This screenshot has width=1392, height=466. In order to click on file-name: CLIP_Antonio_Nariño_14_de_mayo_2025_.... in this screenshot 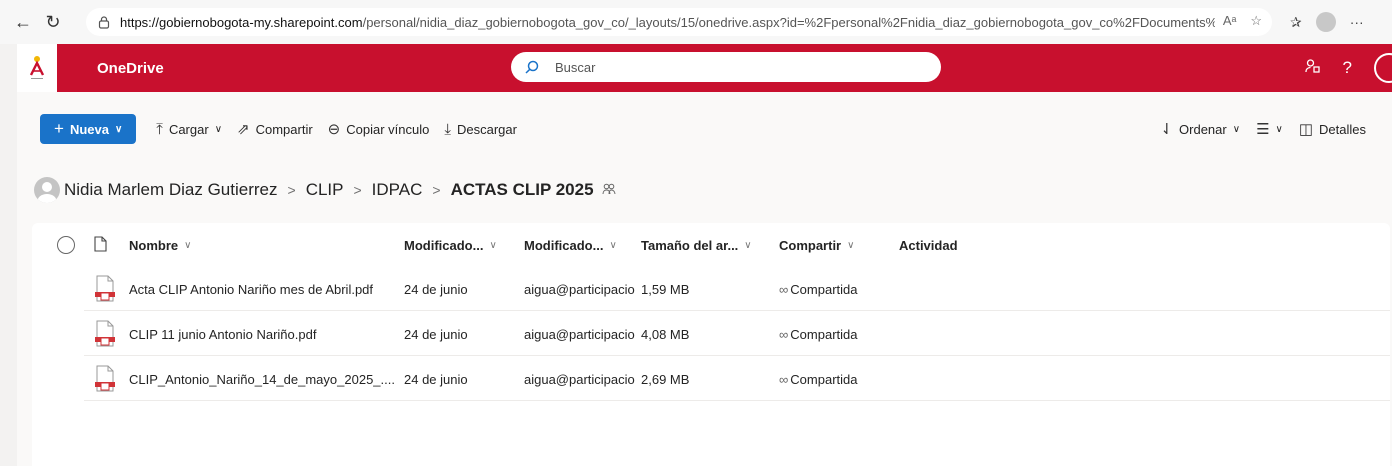, I will do `click(262, 379)`.